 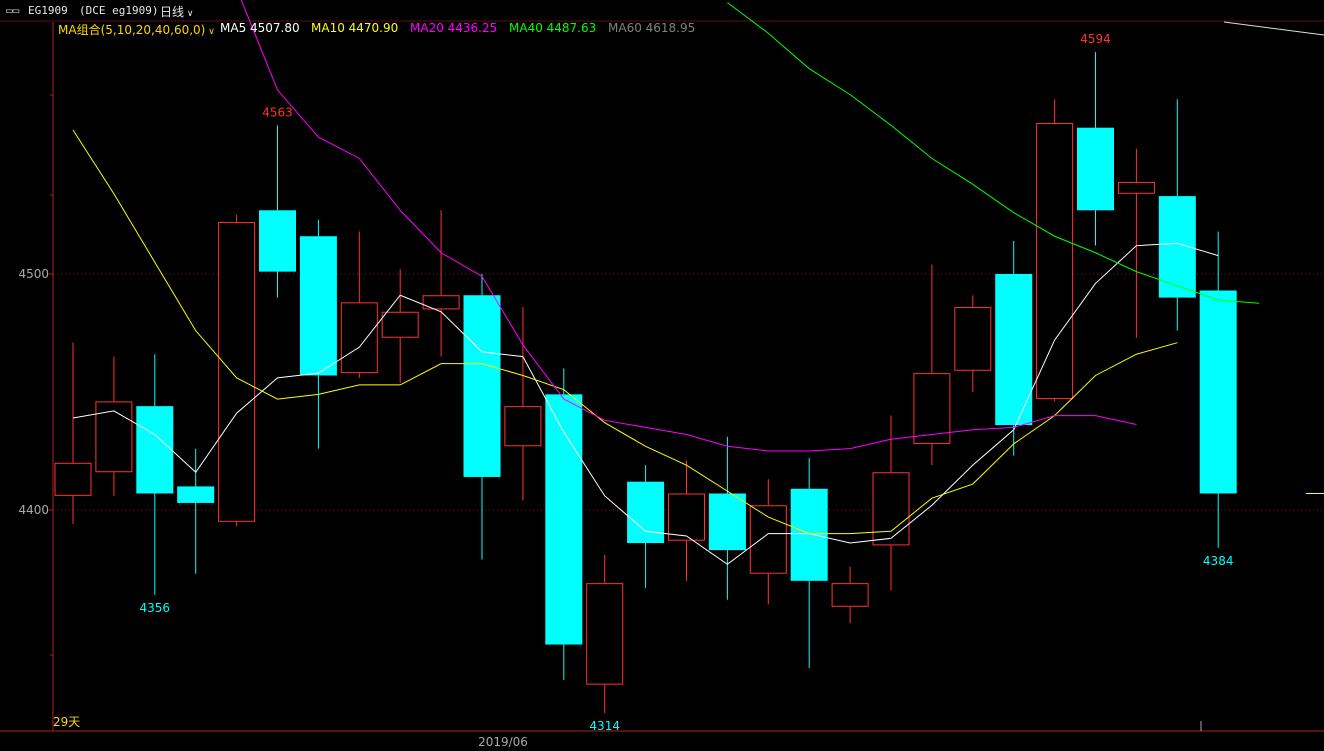 I want to click on ma-group-selector: MA组合(5,10,20,40,60,0) ∨, so click(x=136, y=29).